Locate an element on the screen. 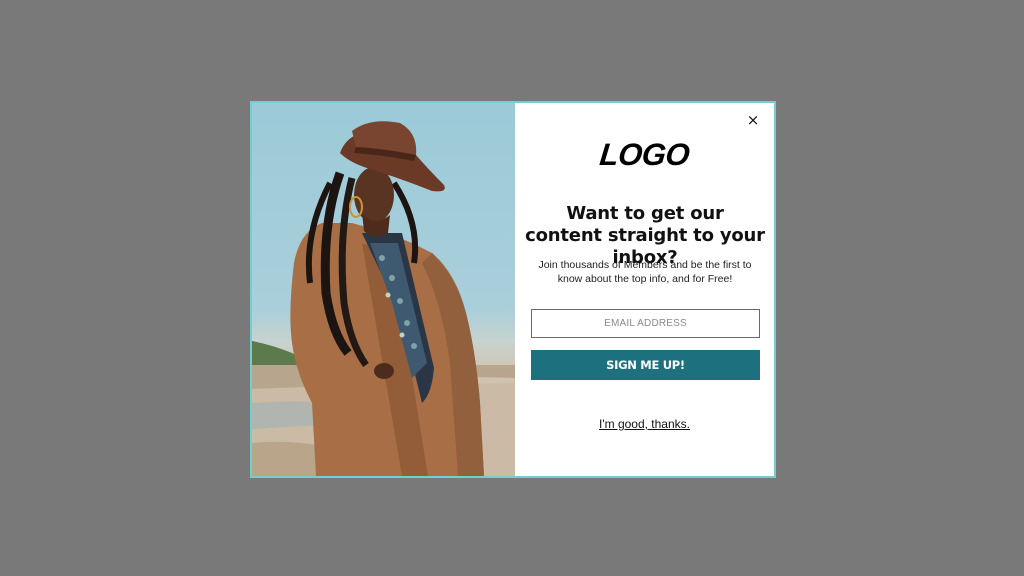  sign-up-button: SIGN ME UP! is located at coordinates (645, 365).